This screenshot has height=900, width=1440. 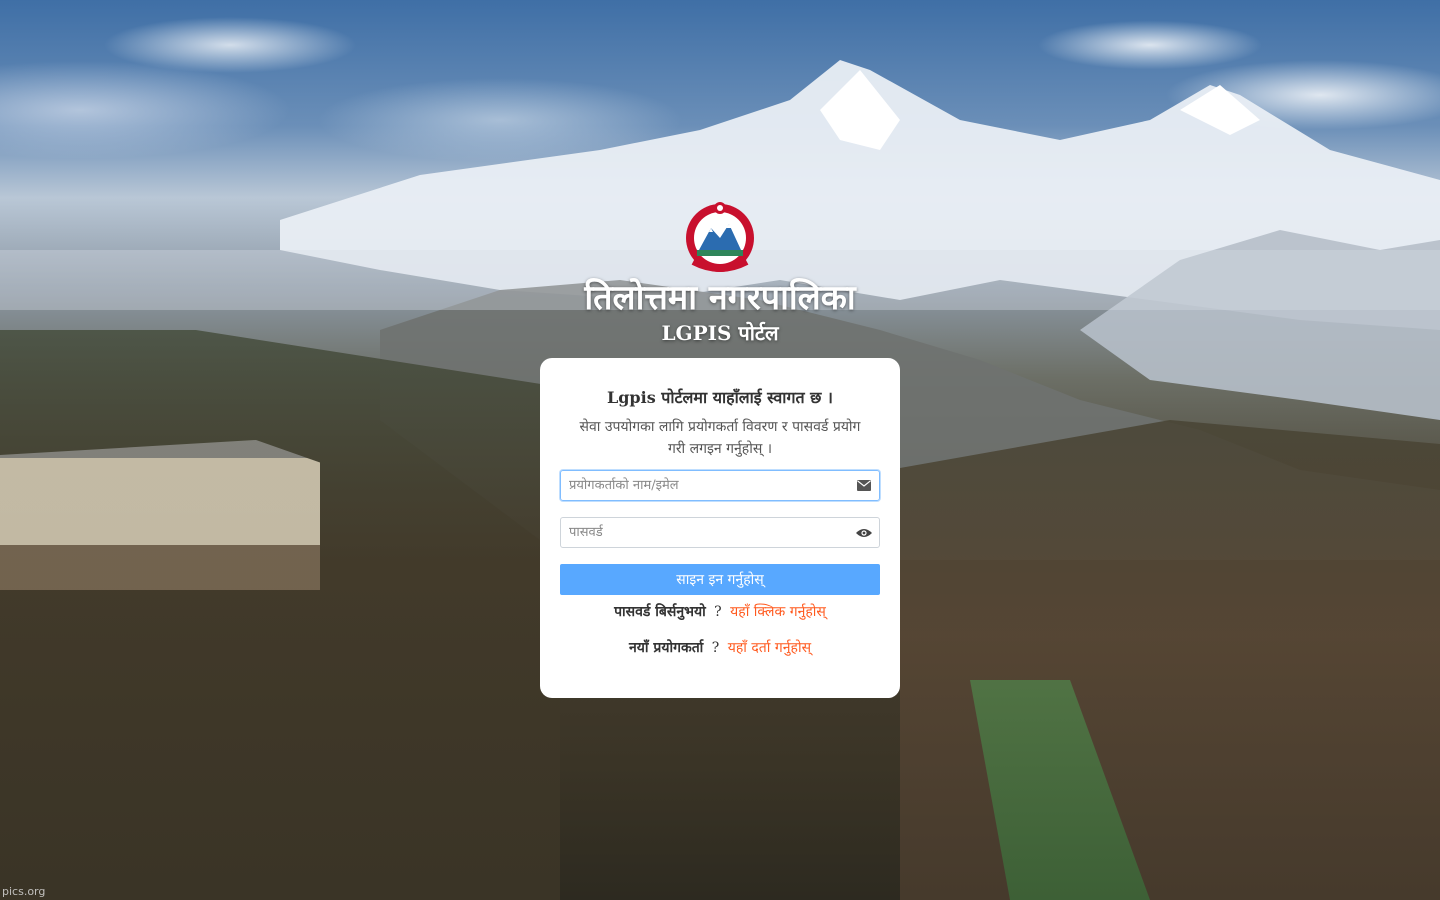 I want to click on password-field, so click(x=720, y=532).